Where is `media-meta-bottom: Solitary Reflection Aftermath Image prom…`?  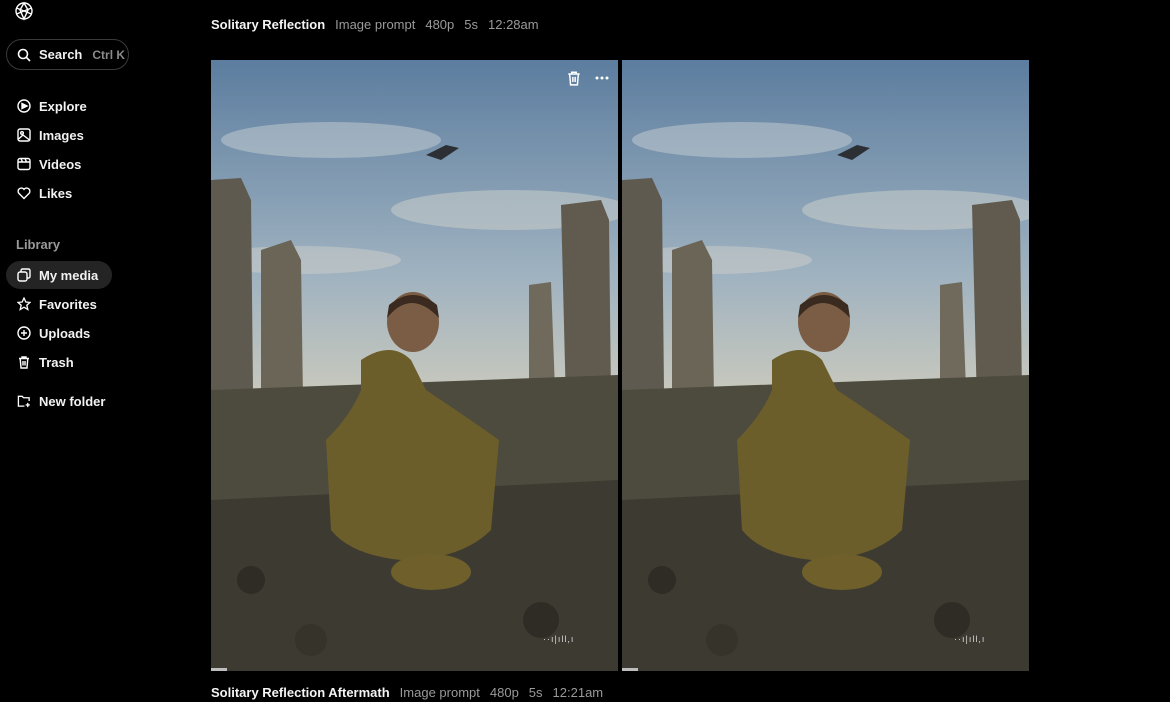 media-meta-bottom: Solitary Reflection Aftermath Image prom… is located at coordinates (412, 692).